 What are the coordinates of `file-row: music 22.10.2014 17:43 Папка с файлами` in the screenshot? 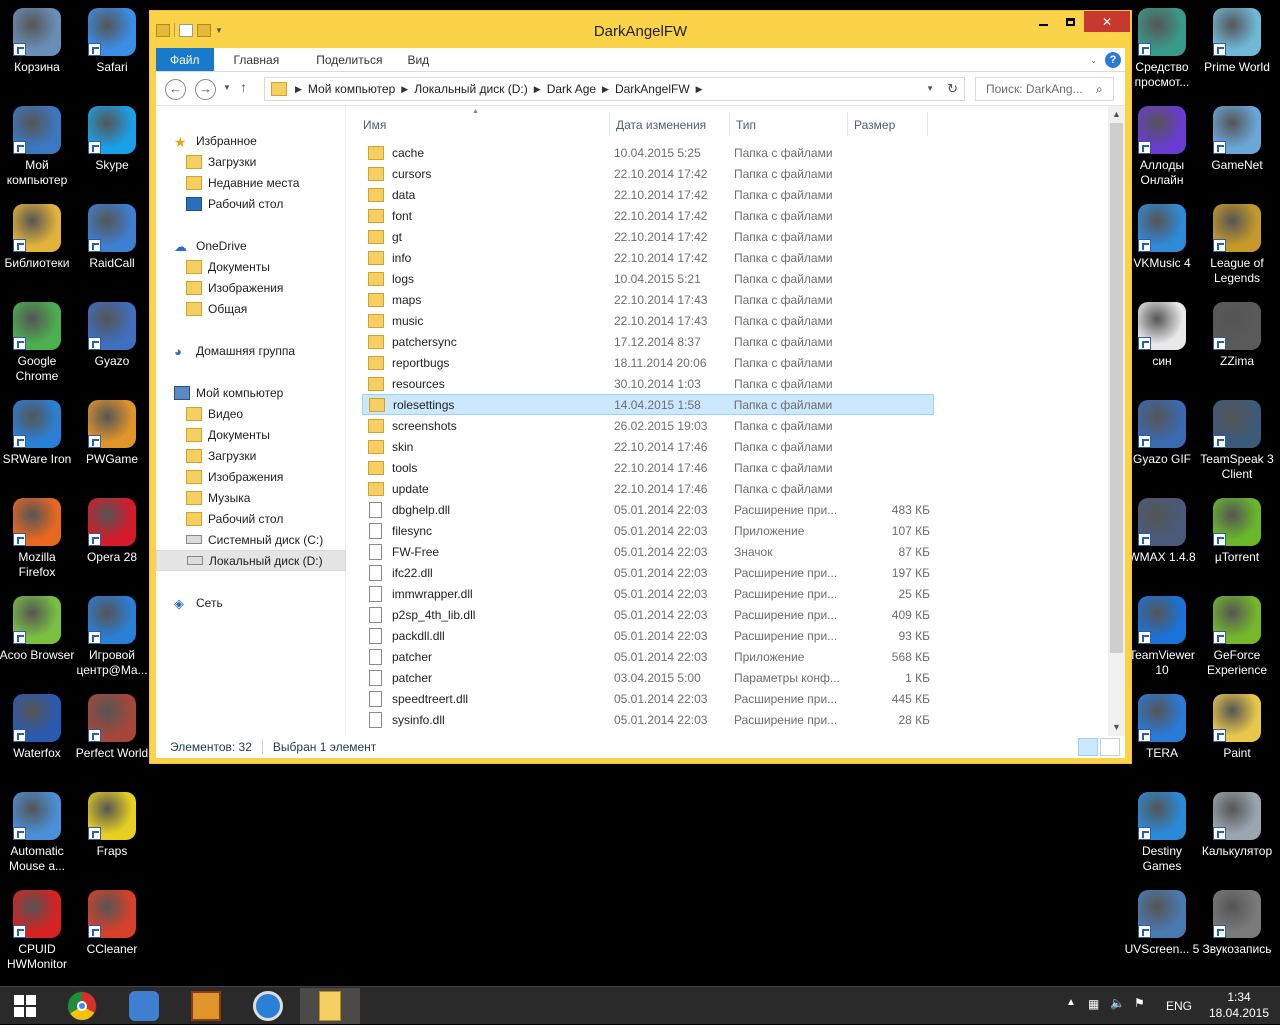 It's located at (648, 320).